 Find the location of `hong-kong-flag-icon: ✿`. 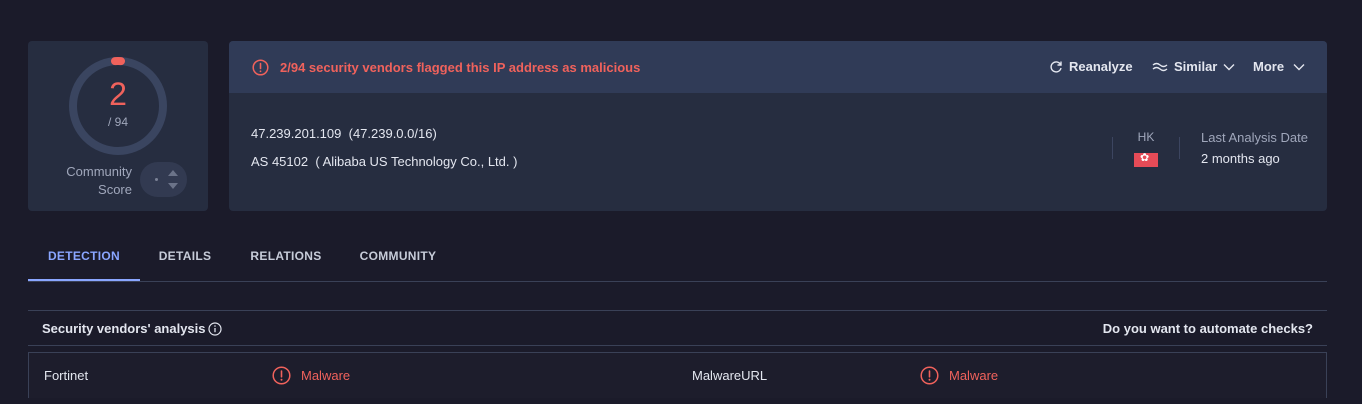

hong-kong-flag-icon: ✿ is located at coordinates (1146, 159).